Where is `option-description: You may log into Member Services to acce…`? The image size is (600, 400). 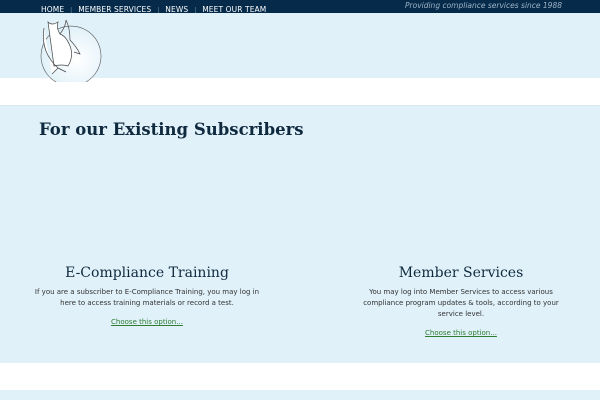 option-description: You may log into Member Services to acce… is located at coordinates (461, 303).